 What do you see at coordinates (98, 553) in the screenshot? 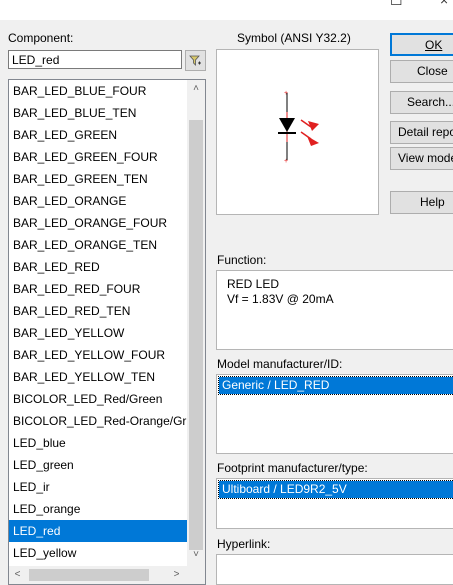
I see `component-list-item: LED_yellow` at bounding box center [98, 553].